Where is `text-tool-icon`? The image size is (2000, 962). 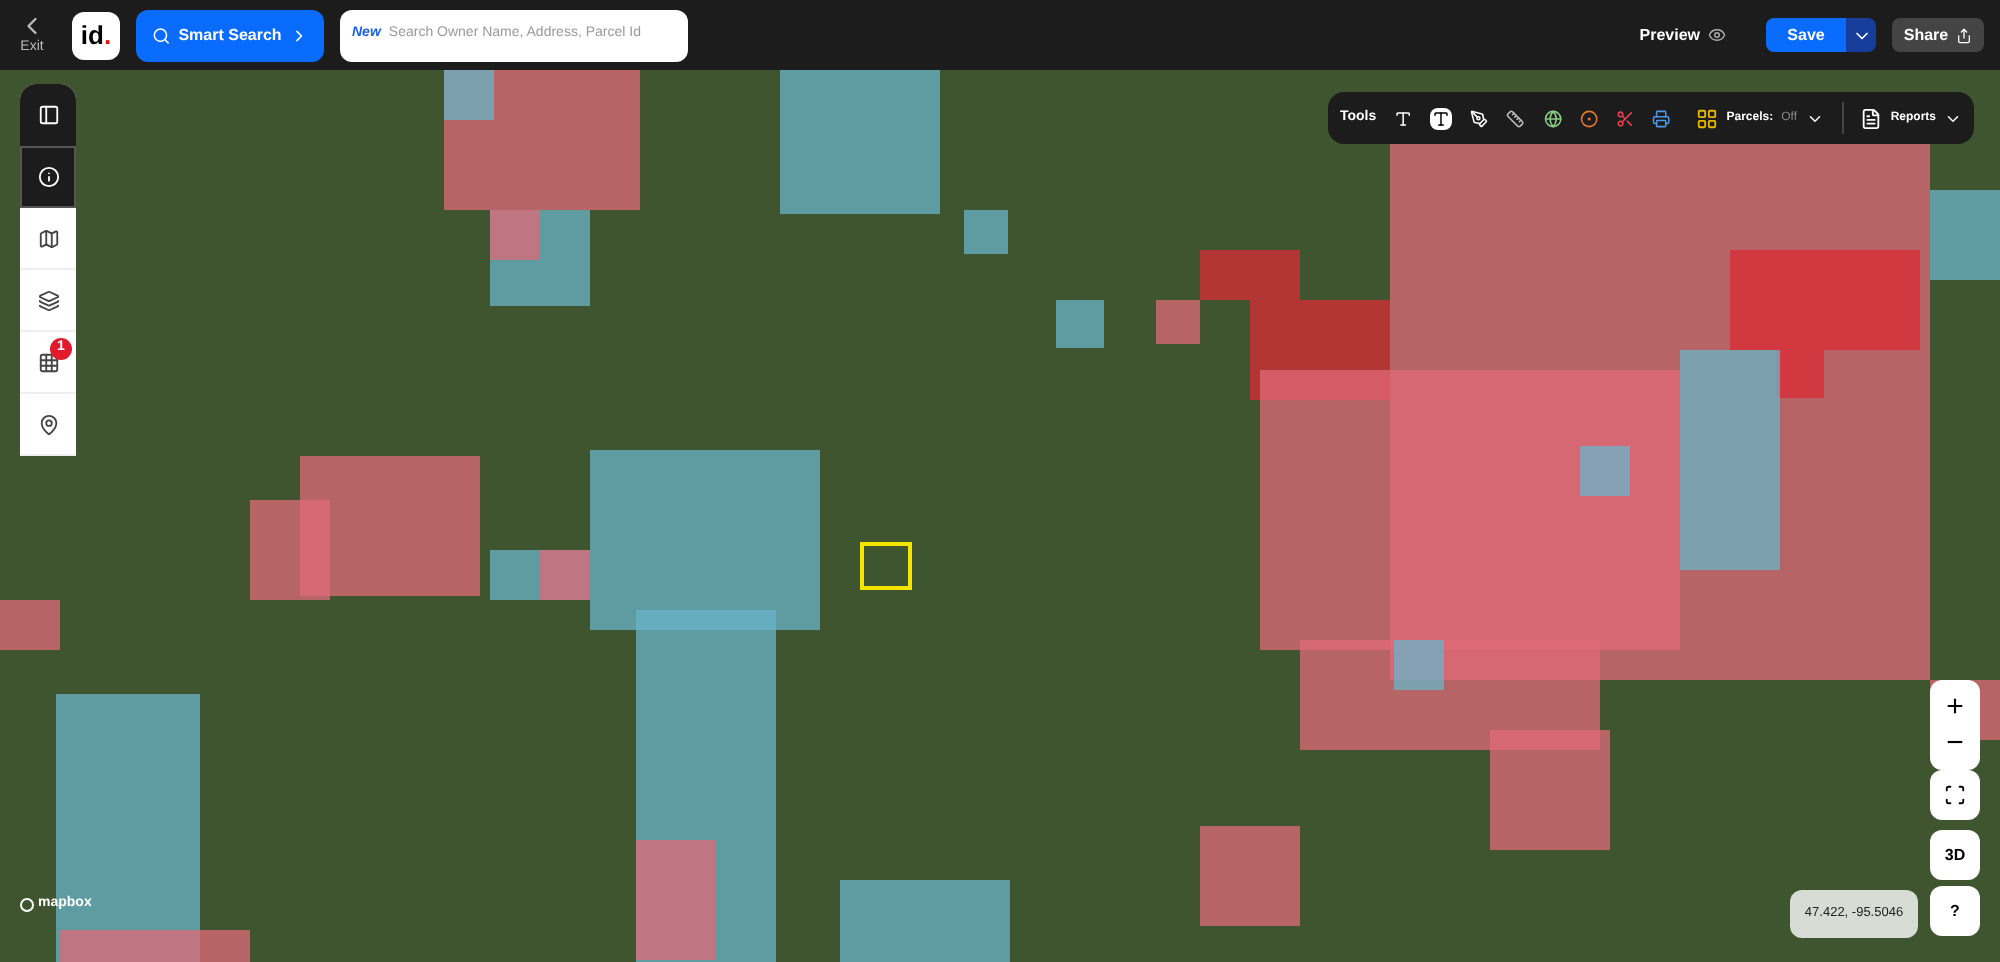 text-tool-icon is located at coordinates (1403, 118).